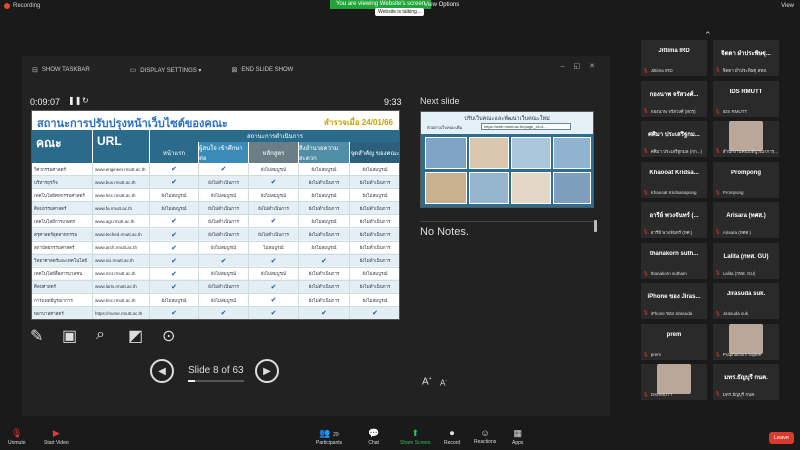 Image resolution: width=800 pixels, height=450 pixels. I want to click on participant-name: Jittima IRD, so click(661, 70).